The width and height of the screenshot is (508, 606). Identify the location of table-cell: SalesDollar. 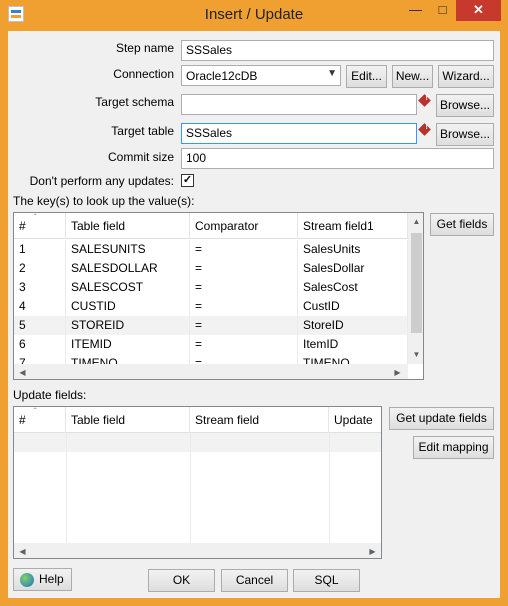
(353, 268).